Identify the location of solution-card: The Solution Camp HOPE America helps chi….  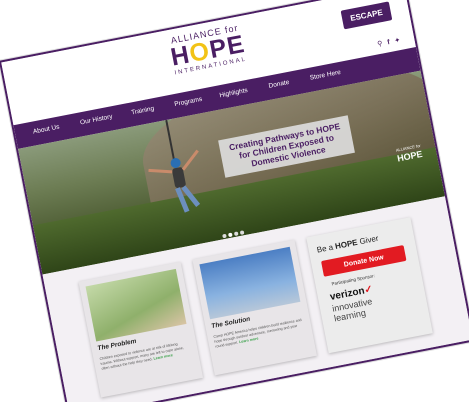
(254, 307).